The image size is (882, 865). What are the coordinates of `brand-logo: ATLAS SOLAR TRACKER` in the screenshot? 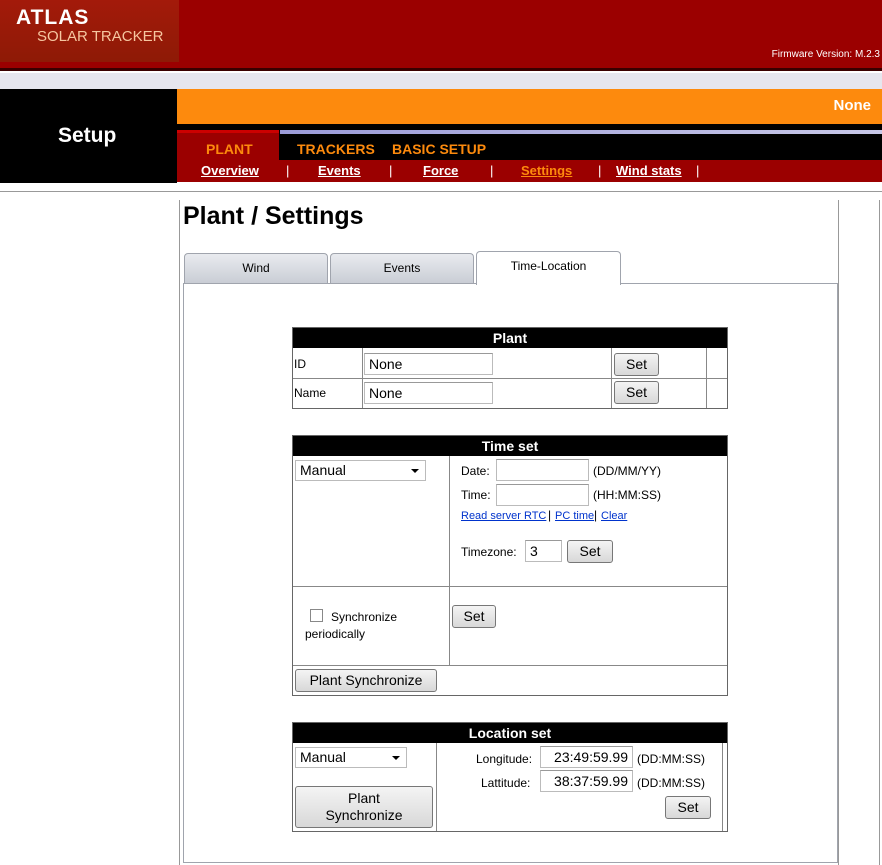 It's located at (89, 31).